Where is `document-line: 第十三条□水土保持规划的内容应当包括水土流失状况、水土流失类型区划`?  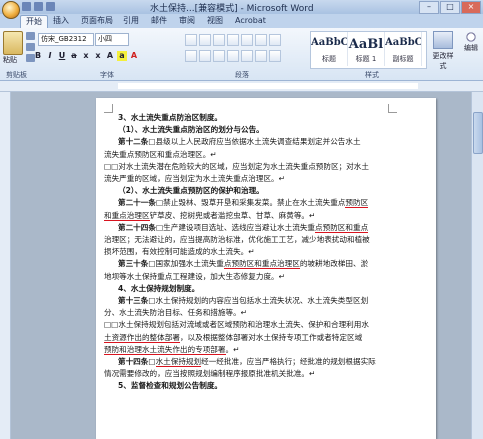 document-line: 第十三条□水土保持规划的内容应当包括水土流失状况、水土流失类型区划 is located at coordinates (249, 301).